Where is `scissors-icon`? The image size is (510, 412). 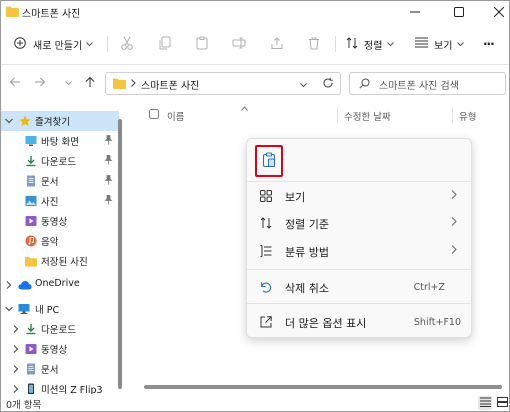 scissors-icon is located at coordinates (127, 44).